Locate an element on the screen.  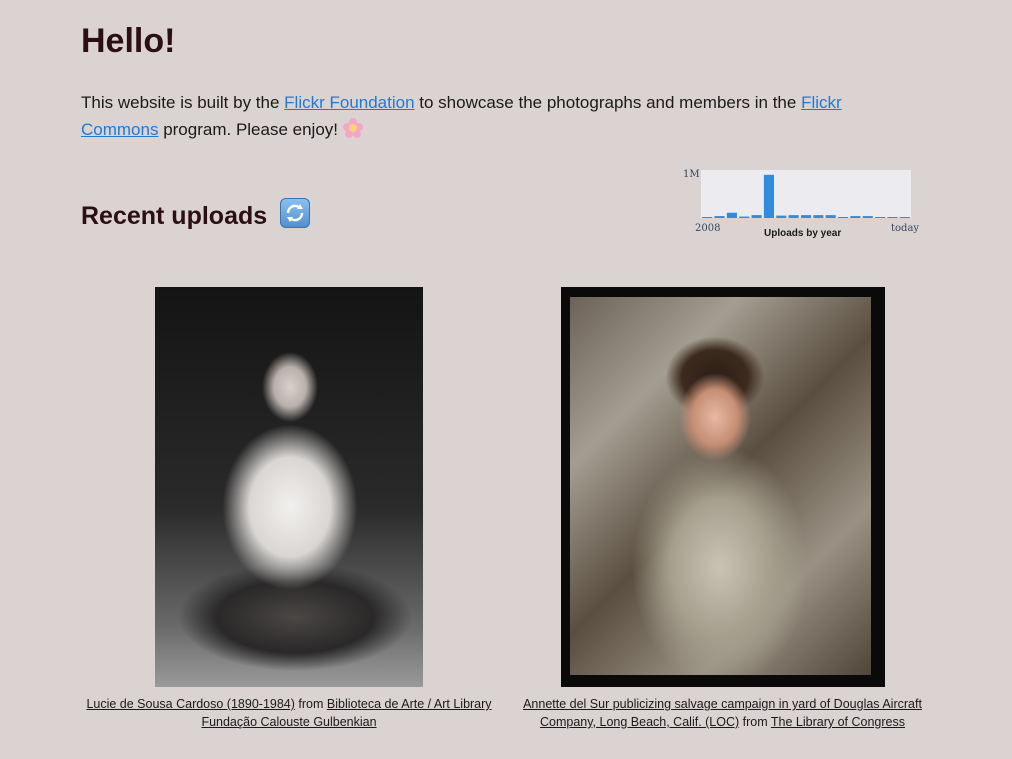
chart-x-start-label: 2008 is located at coordinates (708, 228).